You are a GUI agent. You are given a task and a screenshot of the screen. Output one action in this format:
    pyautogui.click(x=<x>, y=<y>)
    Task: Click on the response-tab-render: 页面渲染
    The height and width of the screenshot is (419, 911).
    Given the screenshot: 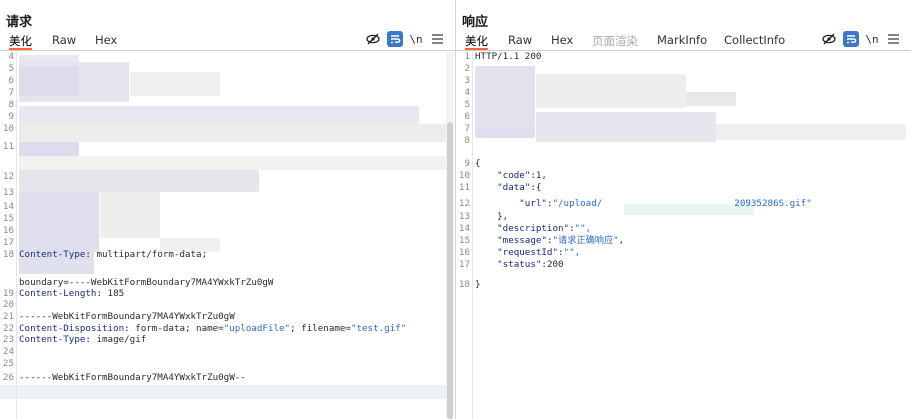 What is the action you would take?
    pyautogui.click(x=615, y=41)
    